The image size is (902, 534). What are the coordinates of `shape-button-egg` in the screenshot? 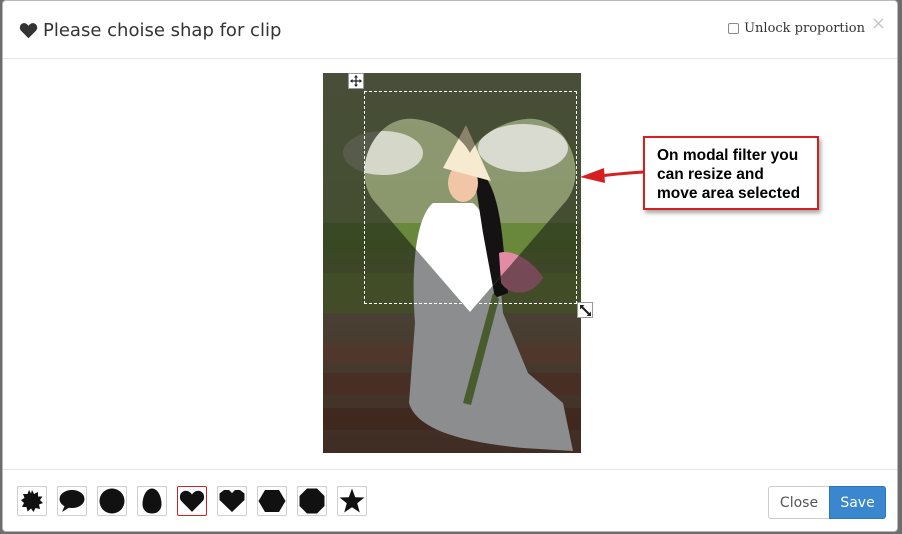 It's located at (152, 501).